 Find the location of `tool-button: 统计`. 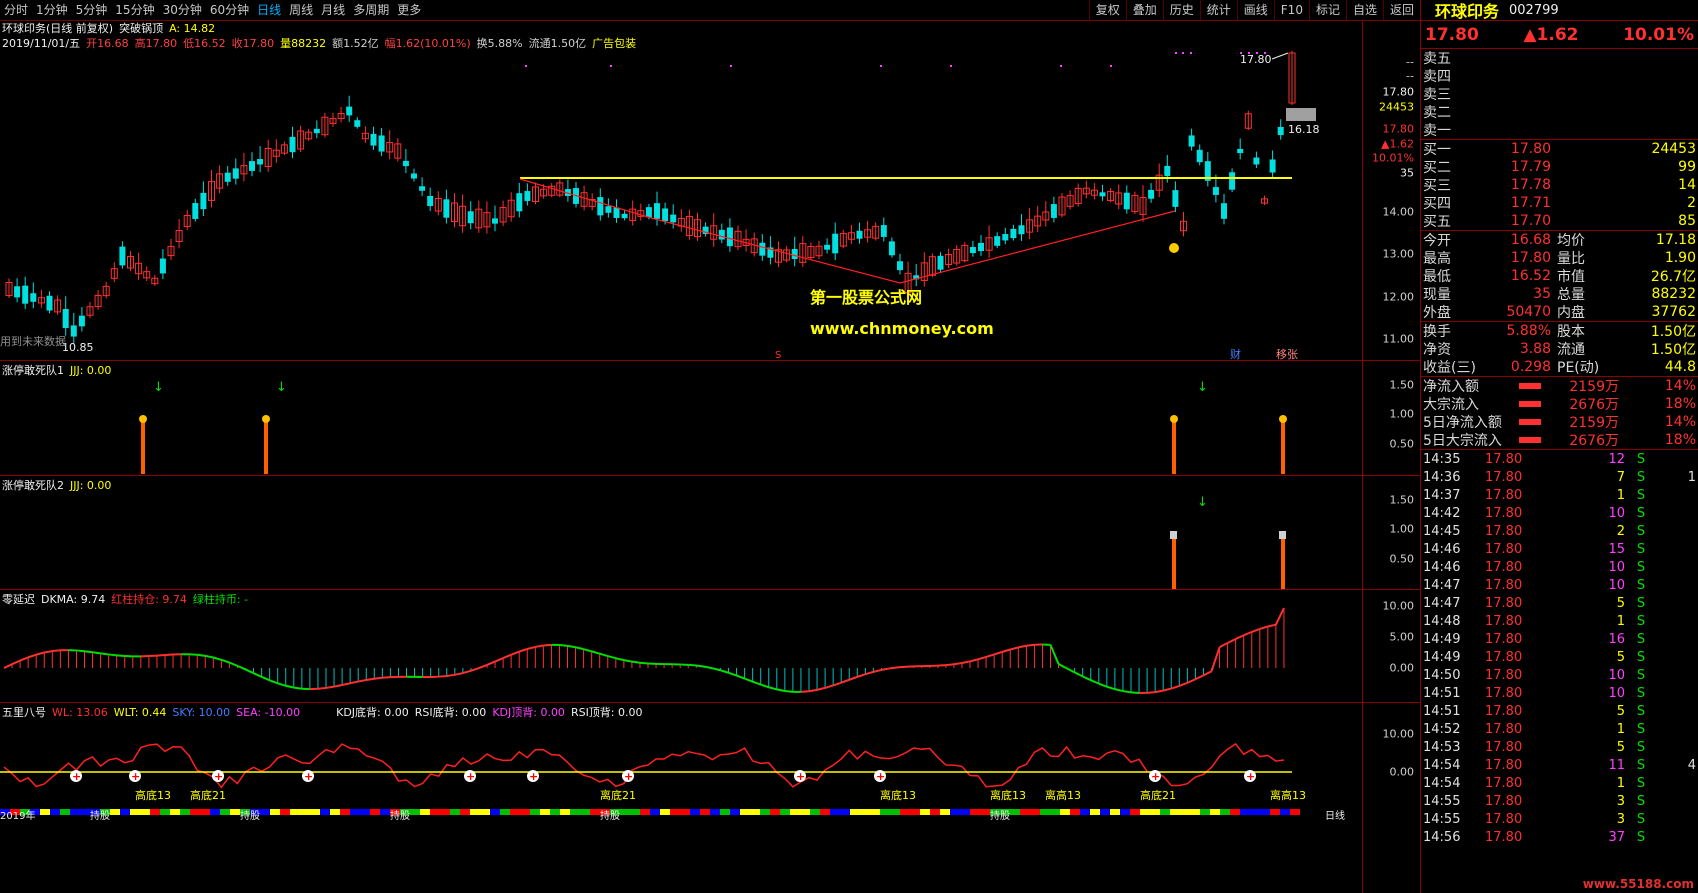

tool-button: 统计 is located at coordinates (1218, 10).